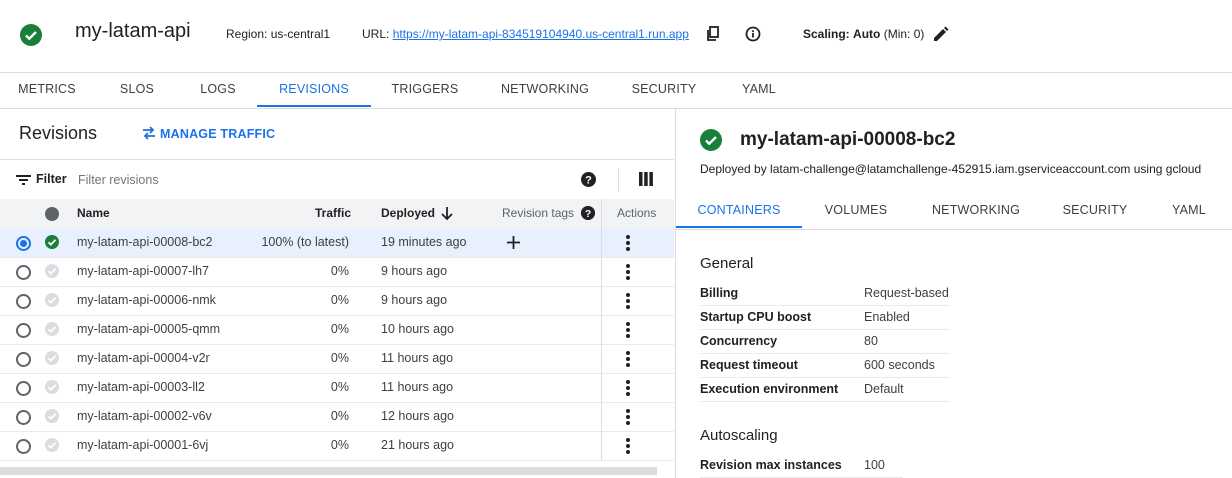  What do you see at coordinates (425, 89) in the screenshot?
I see `tab-triggers: TRIGGERS` at bounding box center [425, 89].